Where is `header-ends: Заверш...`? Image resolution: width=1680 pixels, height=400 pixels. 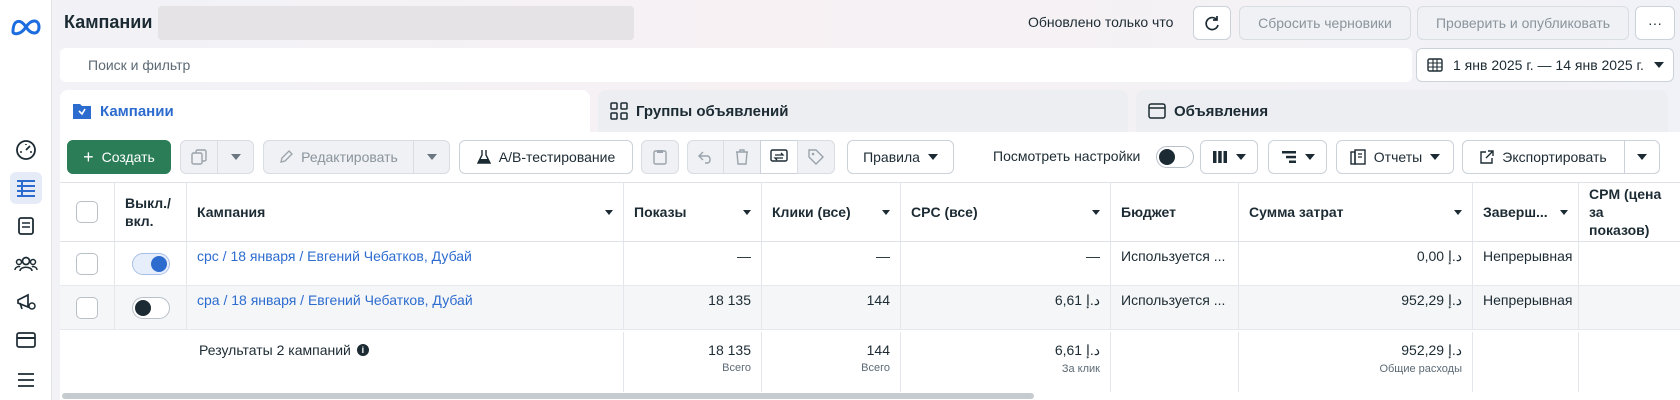
header-ends: Заверш... is located at coordinates (1526, 212).